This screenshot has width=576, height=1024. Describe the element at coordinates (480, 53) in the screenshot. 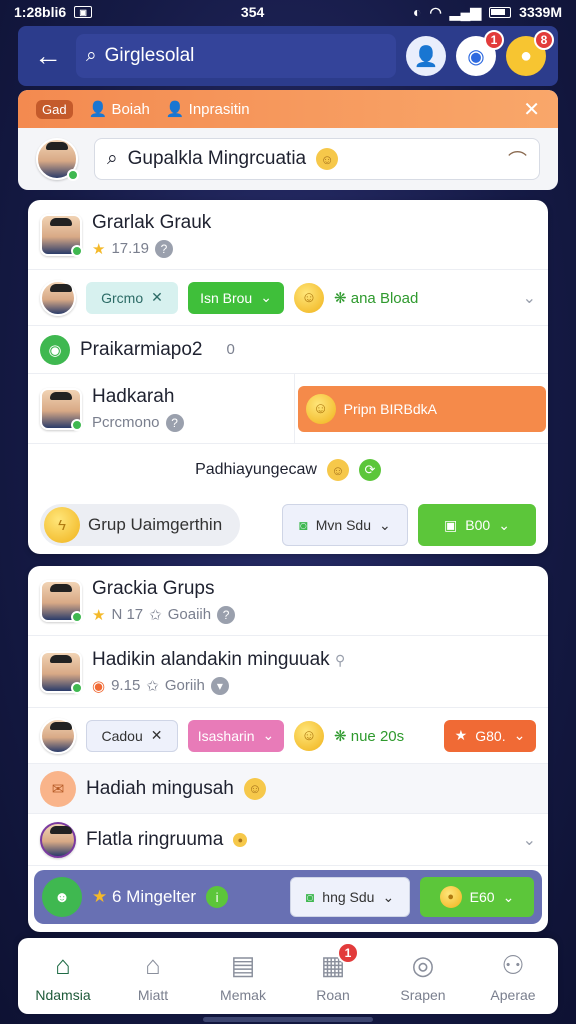

I see `messages-button: ◉ 1` at that location.